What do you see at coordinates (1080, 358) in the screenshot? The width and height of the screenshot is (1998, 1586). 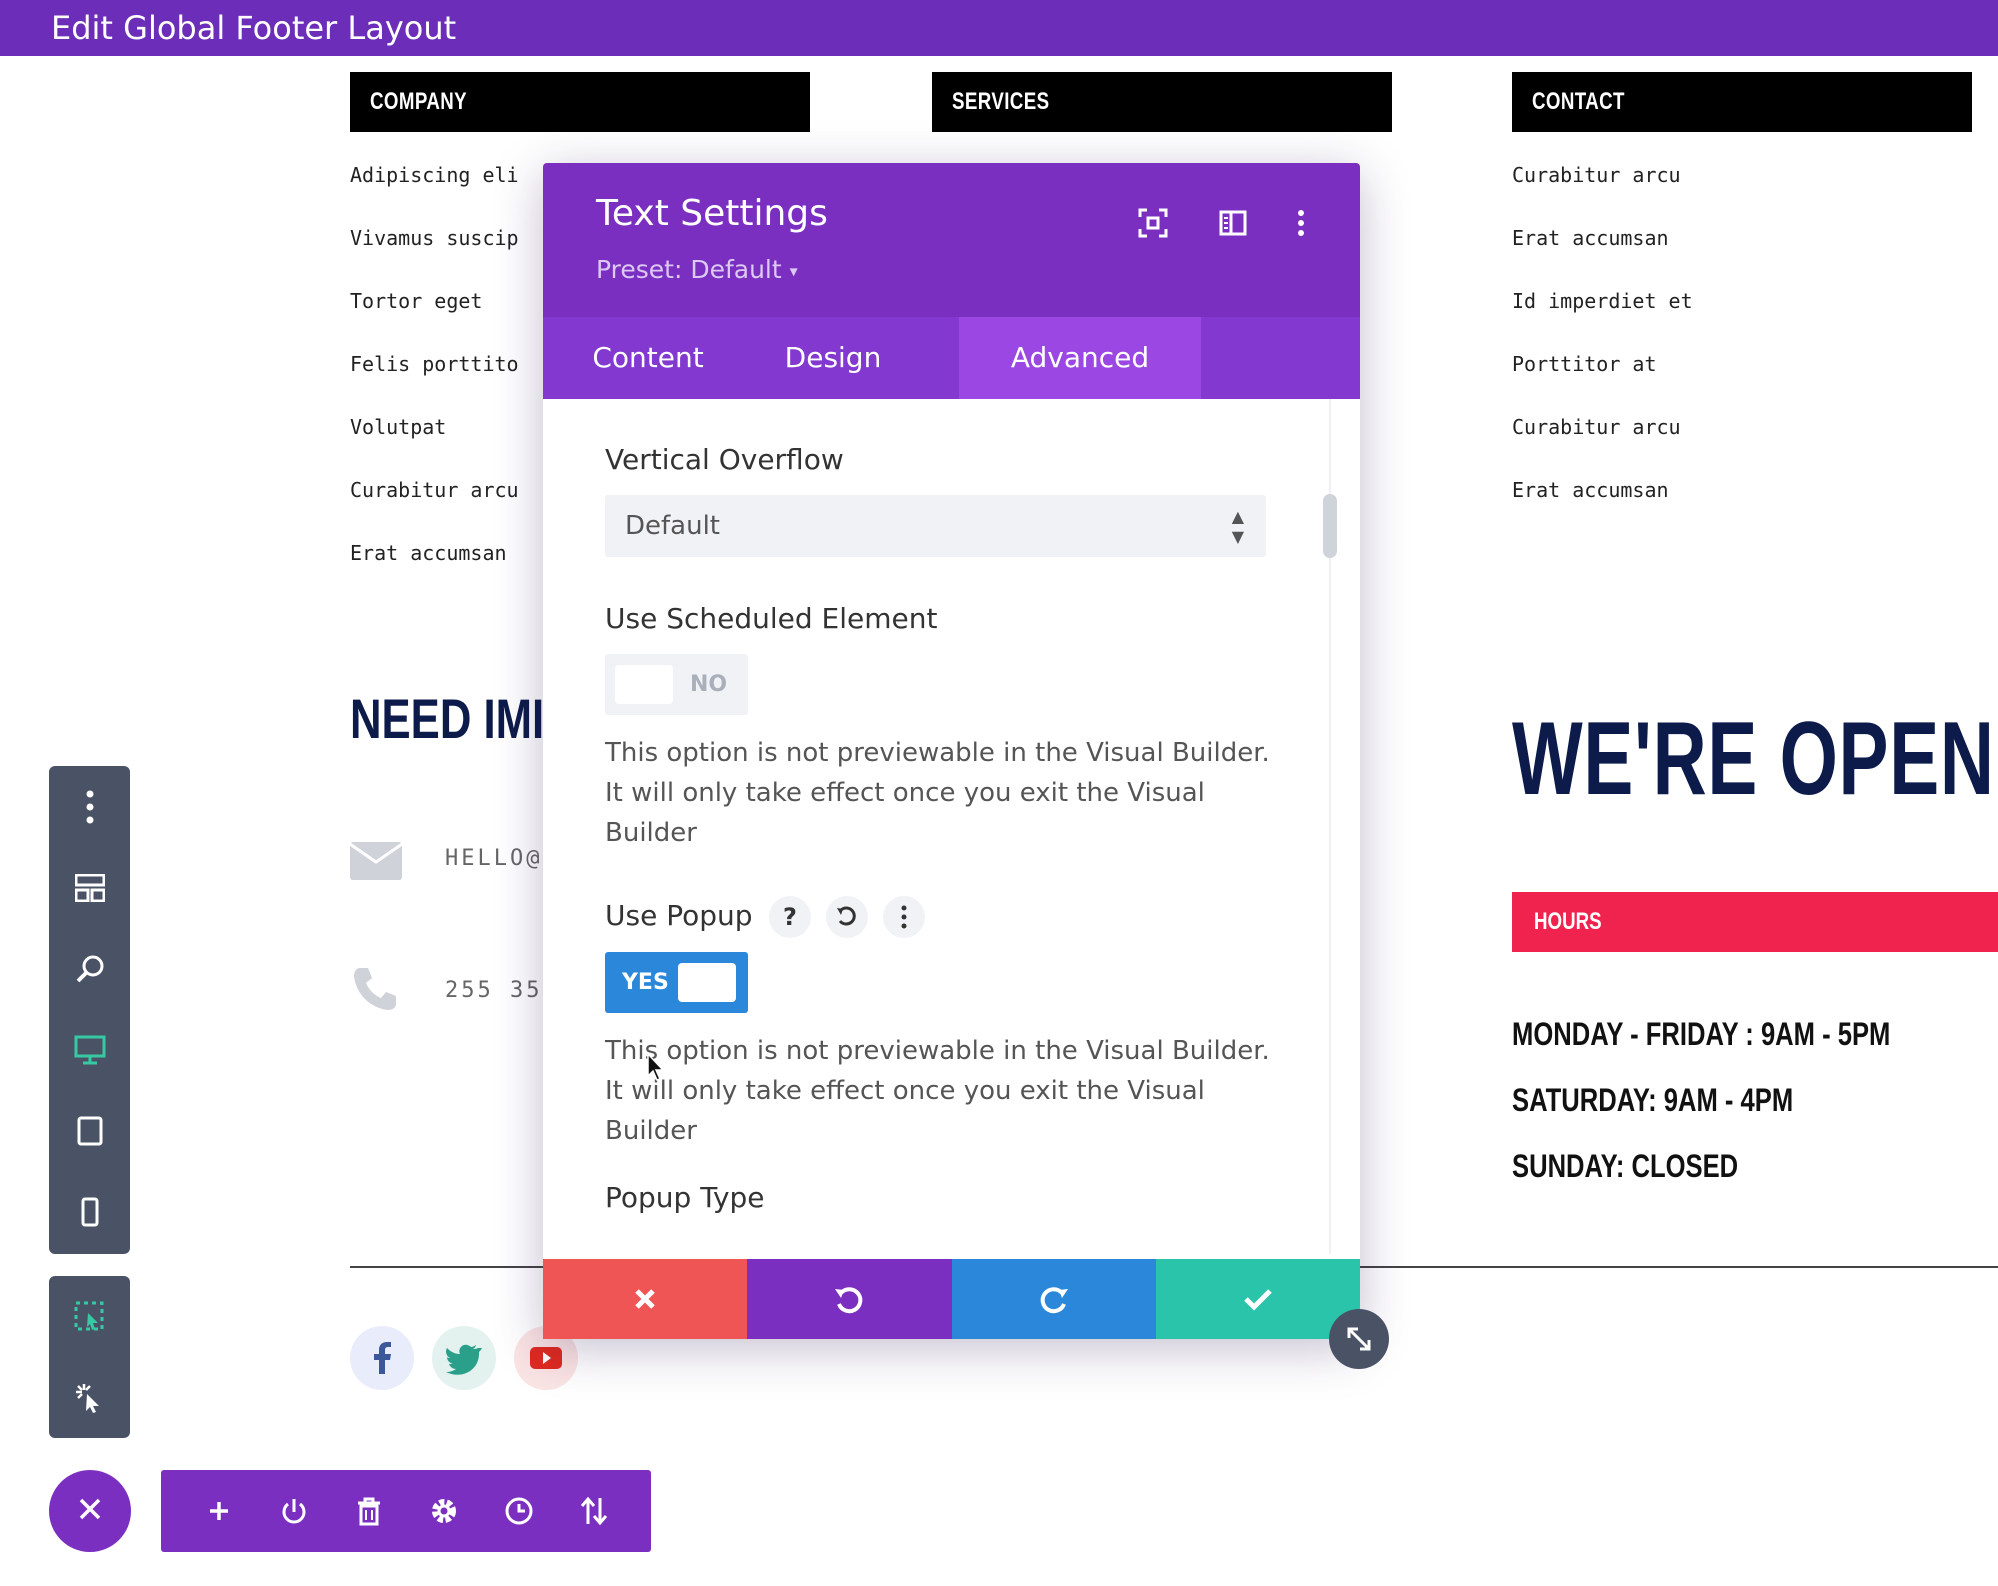 I see `tab-advanced: Advanced` at bounding box center [1080, 358].